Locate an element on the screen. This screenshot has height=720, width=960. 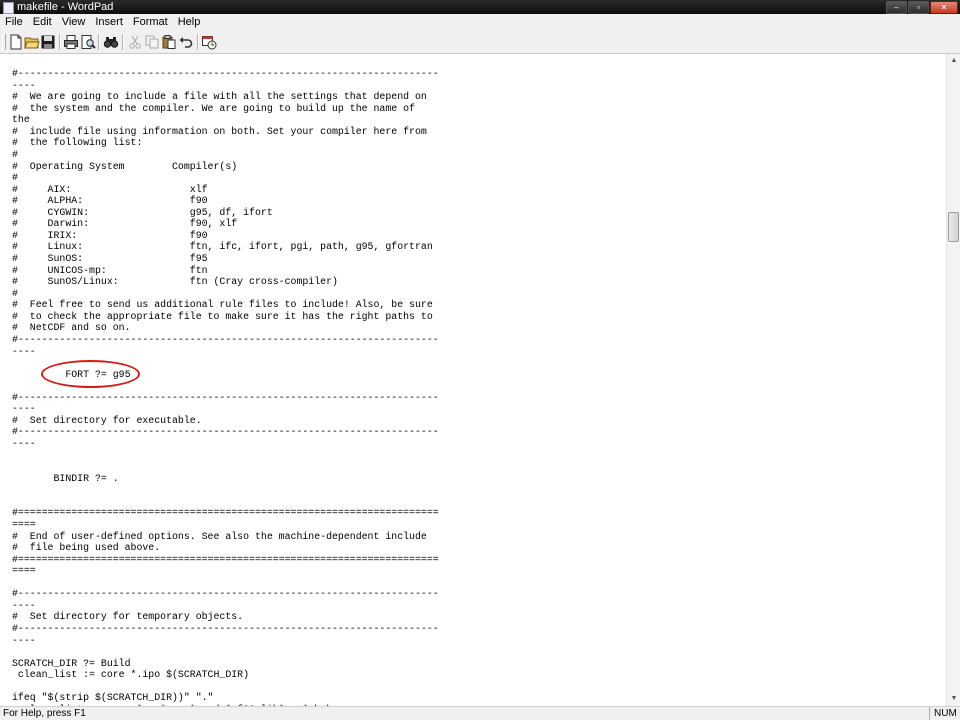
annotation-ellipse is located at coordinates (90, 374).